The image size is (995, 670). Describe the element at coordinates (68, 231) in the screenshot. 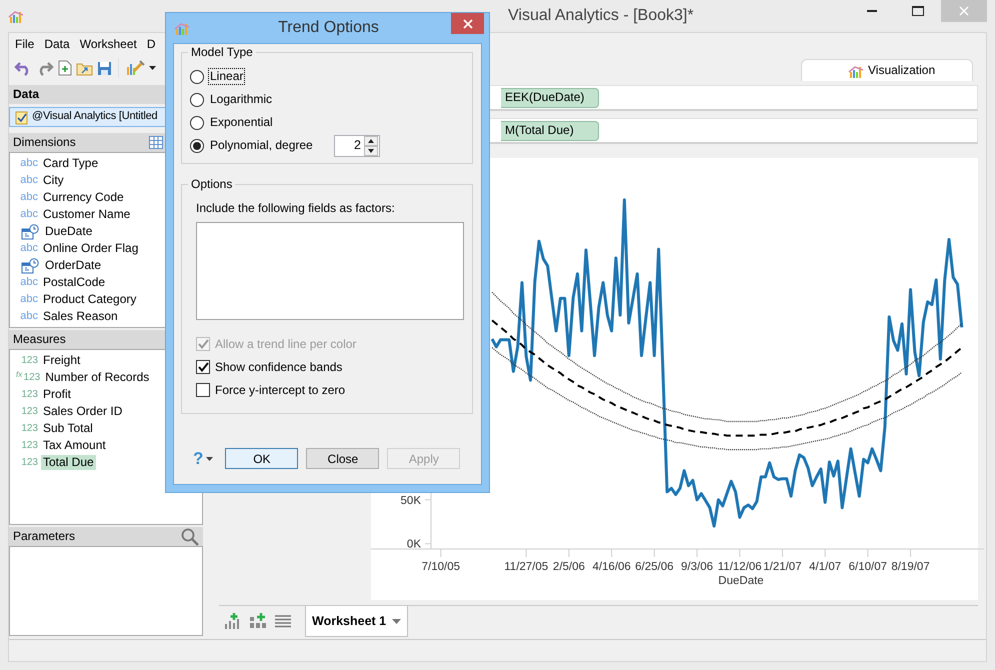

I see `field-item: DueDate` at that location.